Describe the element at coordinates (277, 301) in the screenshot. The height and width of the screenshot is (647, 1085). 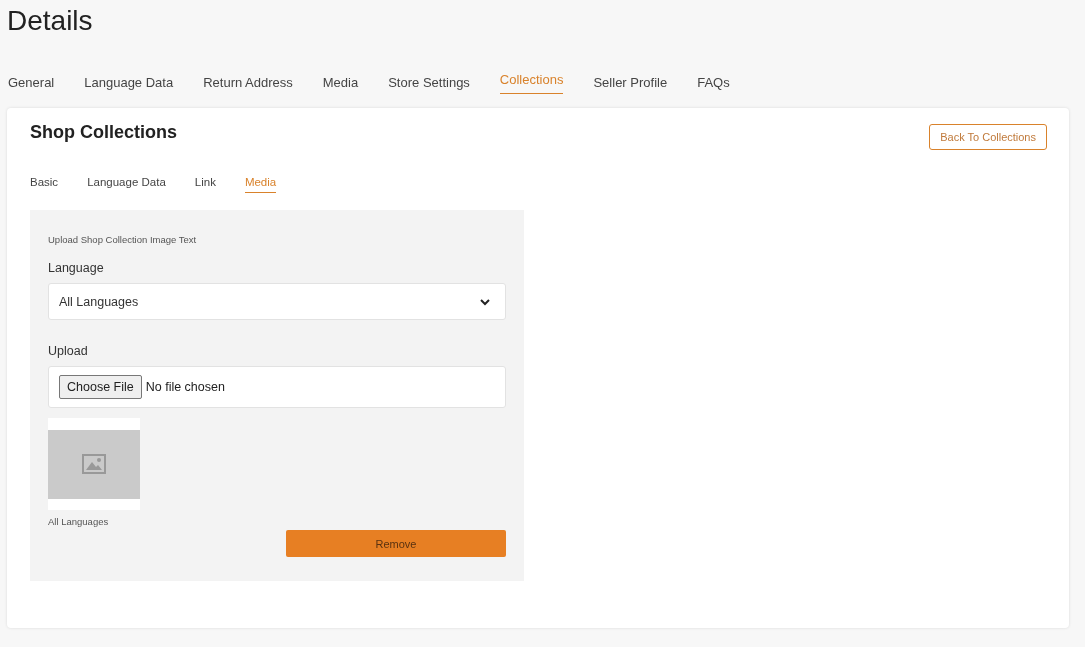
I see `language-select: All Languages` at that location.